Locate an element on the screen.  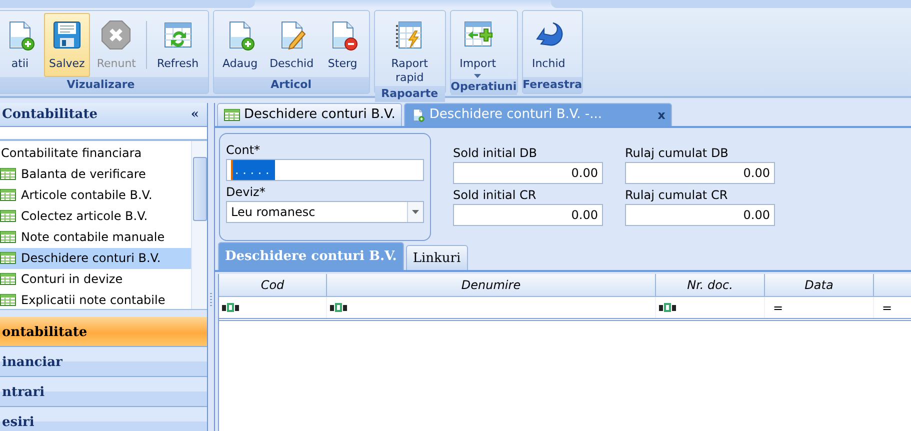
group-label: Vizualizare is located at coordinates (104, 85).